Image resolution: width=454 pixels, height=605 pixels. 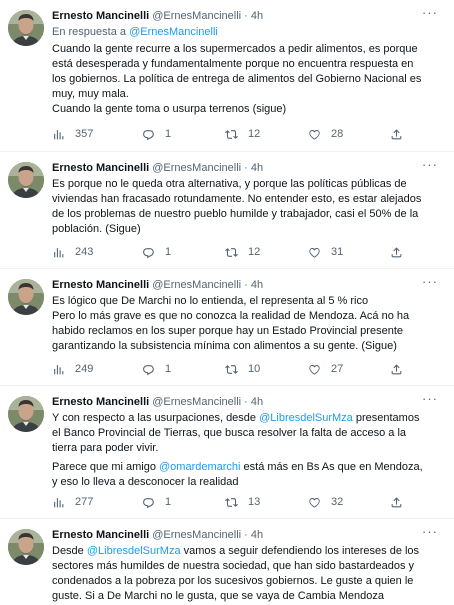 I want to click on tweet-actions: 249 1 10 27, so click(x=247, y=369).